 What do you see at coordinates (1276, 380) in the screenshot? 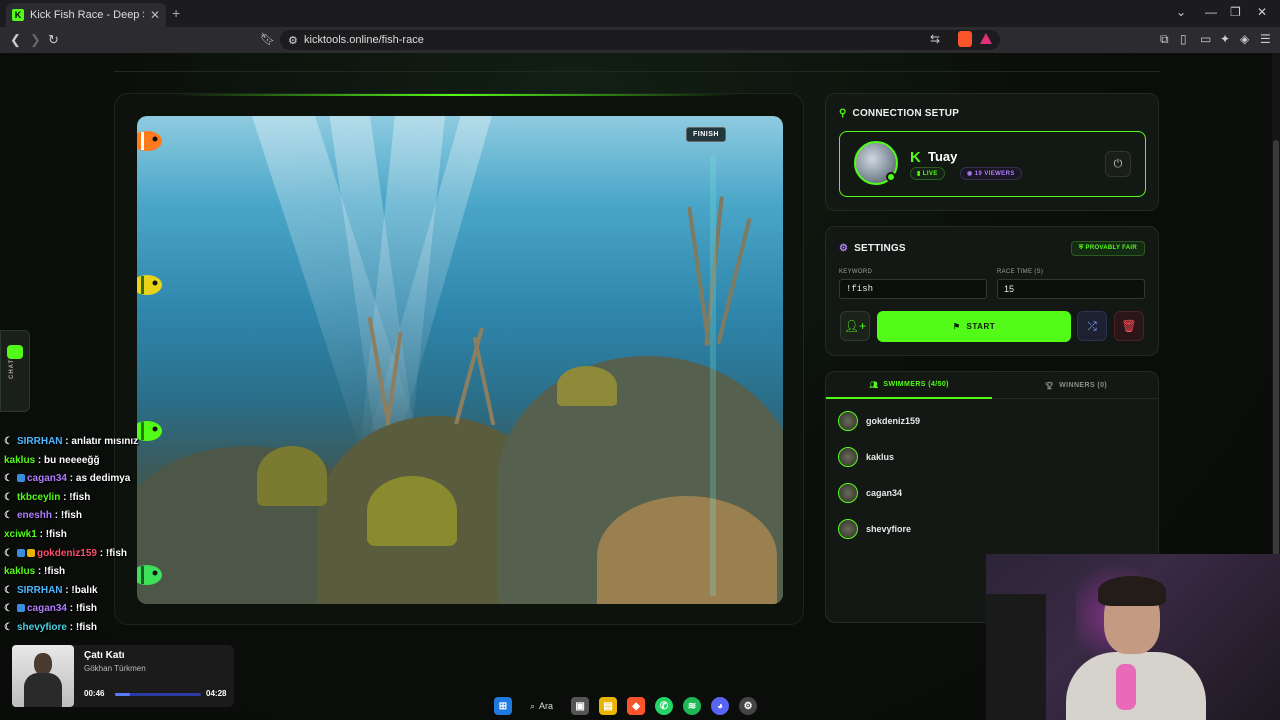
I see `scrollbar-thumb` at bounding box center [1276, 380].